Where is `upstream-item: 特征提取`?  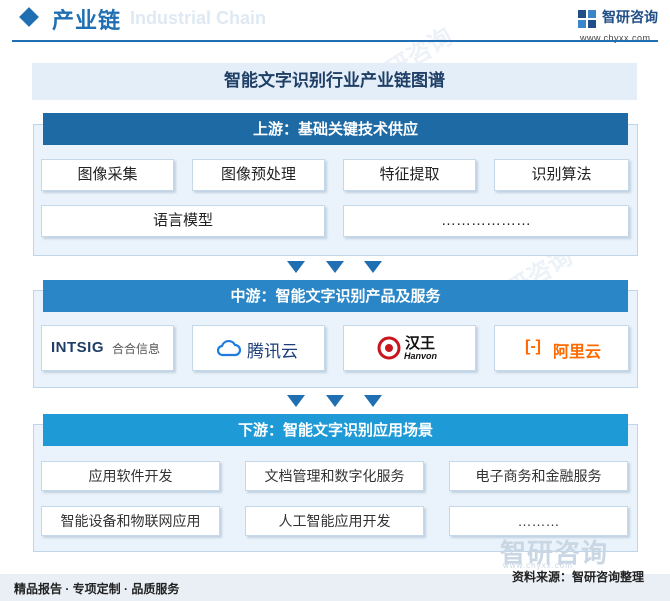
upstream-item: 特征提取 is located at coordinates (409, 175).